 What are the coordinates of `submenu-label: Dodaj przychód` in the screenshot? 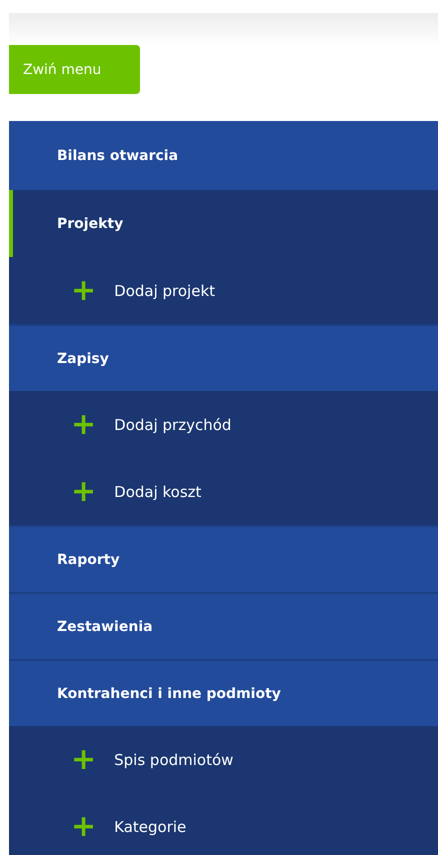 It's located at (173, 425).